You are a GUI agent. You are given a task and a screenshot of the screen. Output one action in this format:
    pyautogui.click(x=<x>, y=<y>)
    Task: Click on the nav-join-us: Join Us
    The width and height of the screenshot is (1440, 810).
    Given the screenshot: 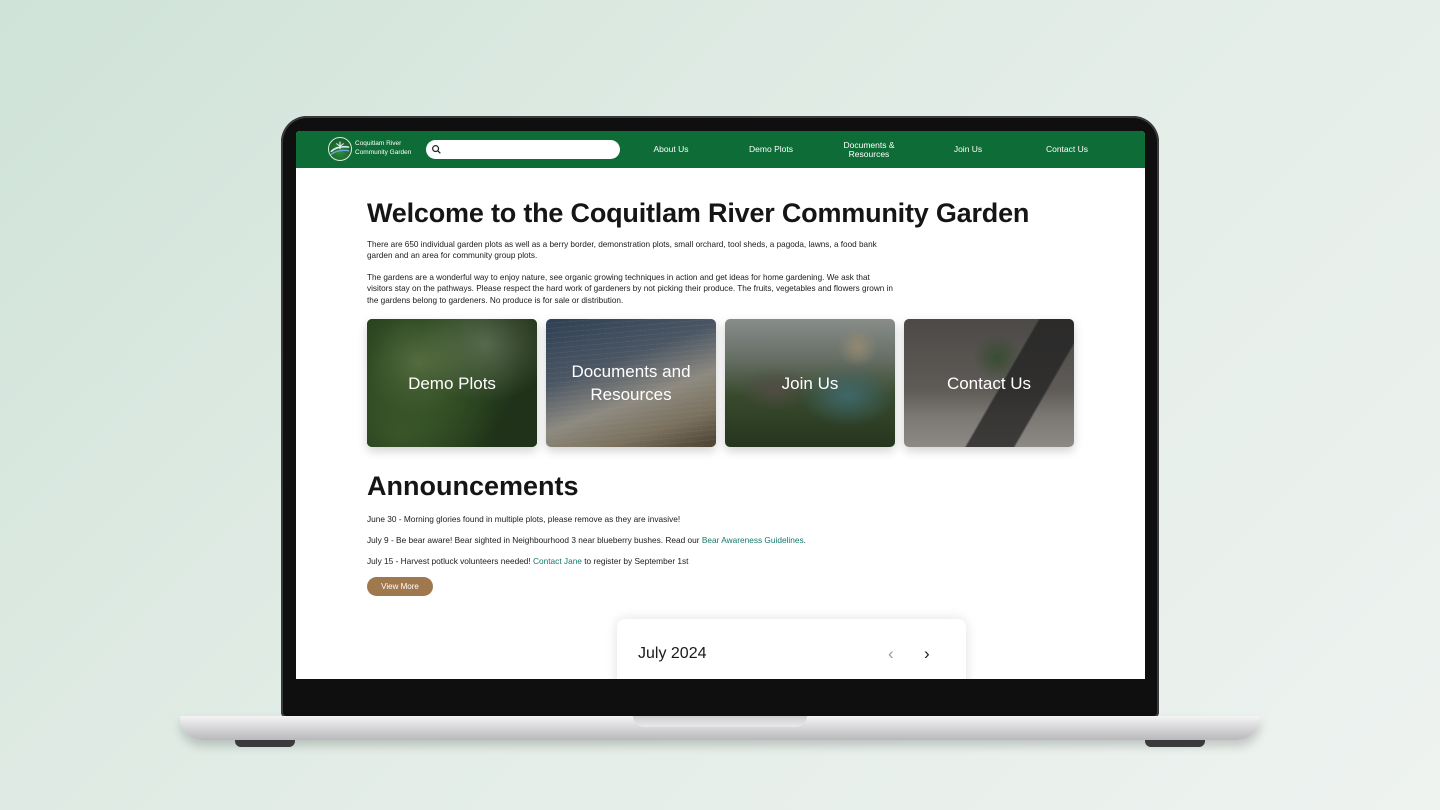 What is the action you would take?
    pyautogui.click(x=968, y=149)
    